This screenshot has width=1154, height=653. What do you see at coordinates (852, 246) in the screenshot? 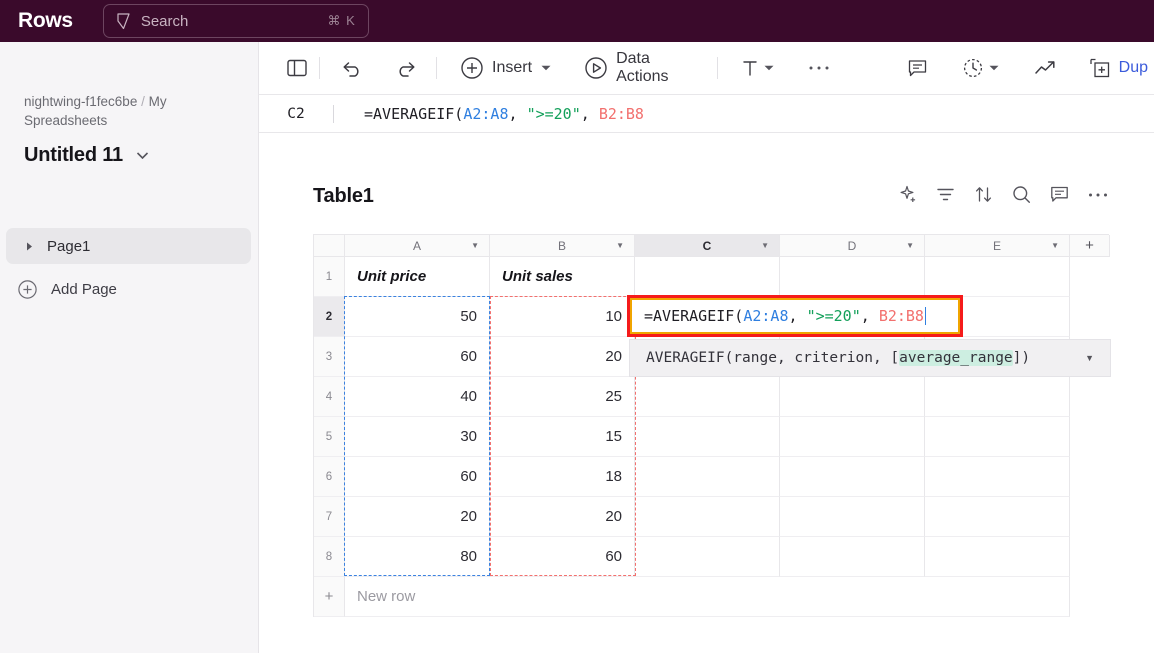
I see `column-header-d: D ▼` at bounding box center [852, 246].